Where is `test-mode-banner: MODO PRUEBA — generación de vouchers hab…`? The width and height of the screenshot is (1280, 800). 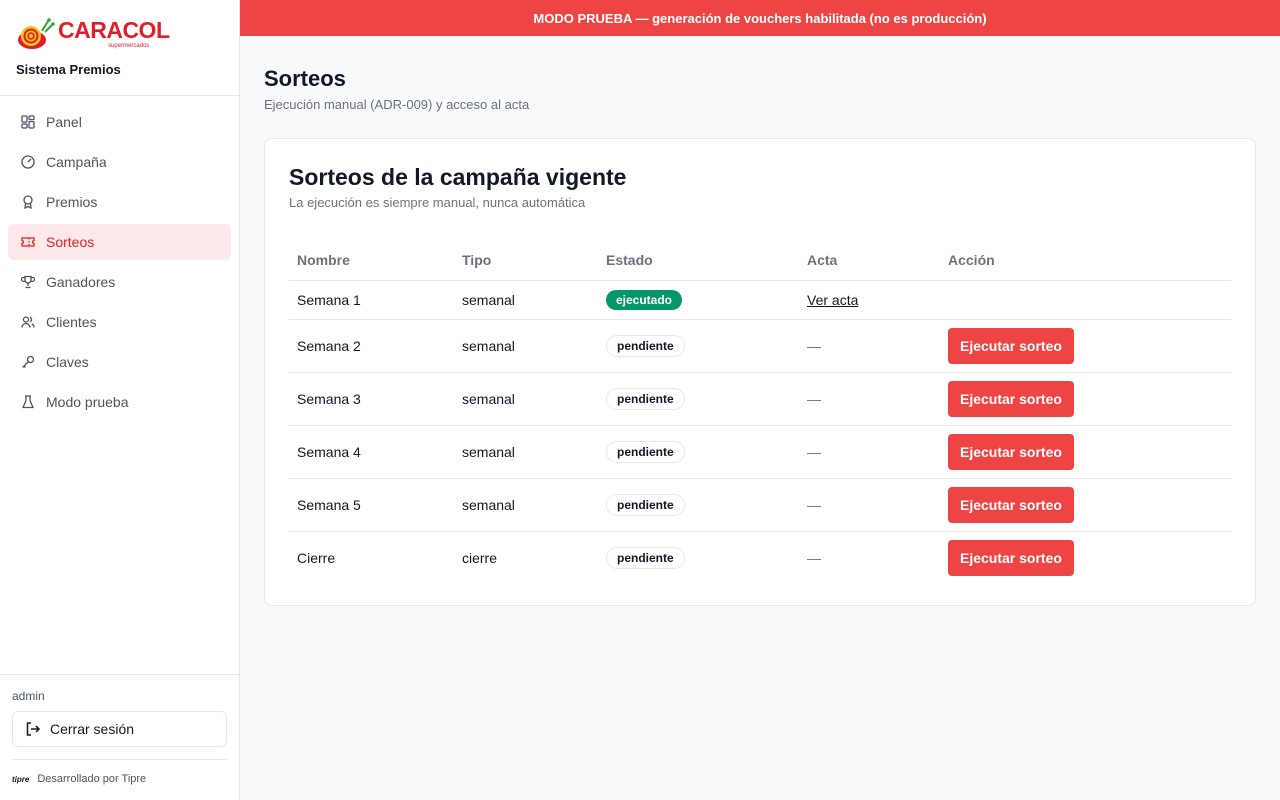
test-mode-banner: MODO PRUEBA — generación de vouchers hab… is located at coordinates (760, 18).